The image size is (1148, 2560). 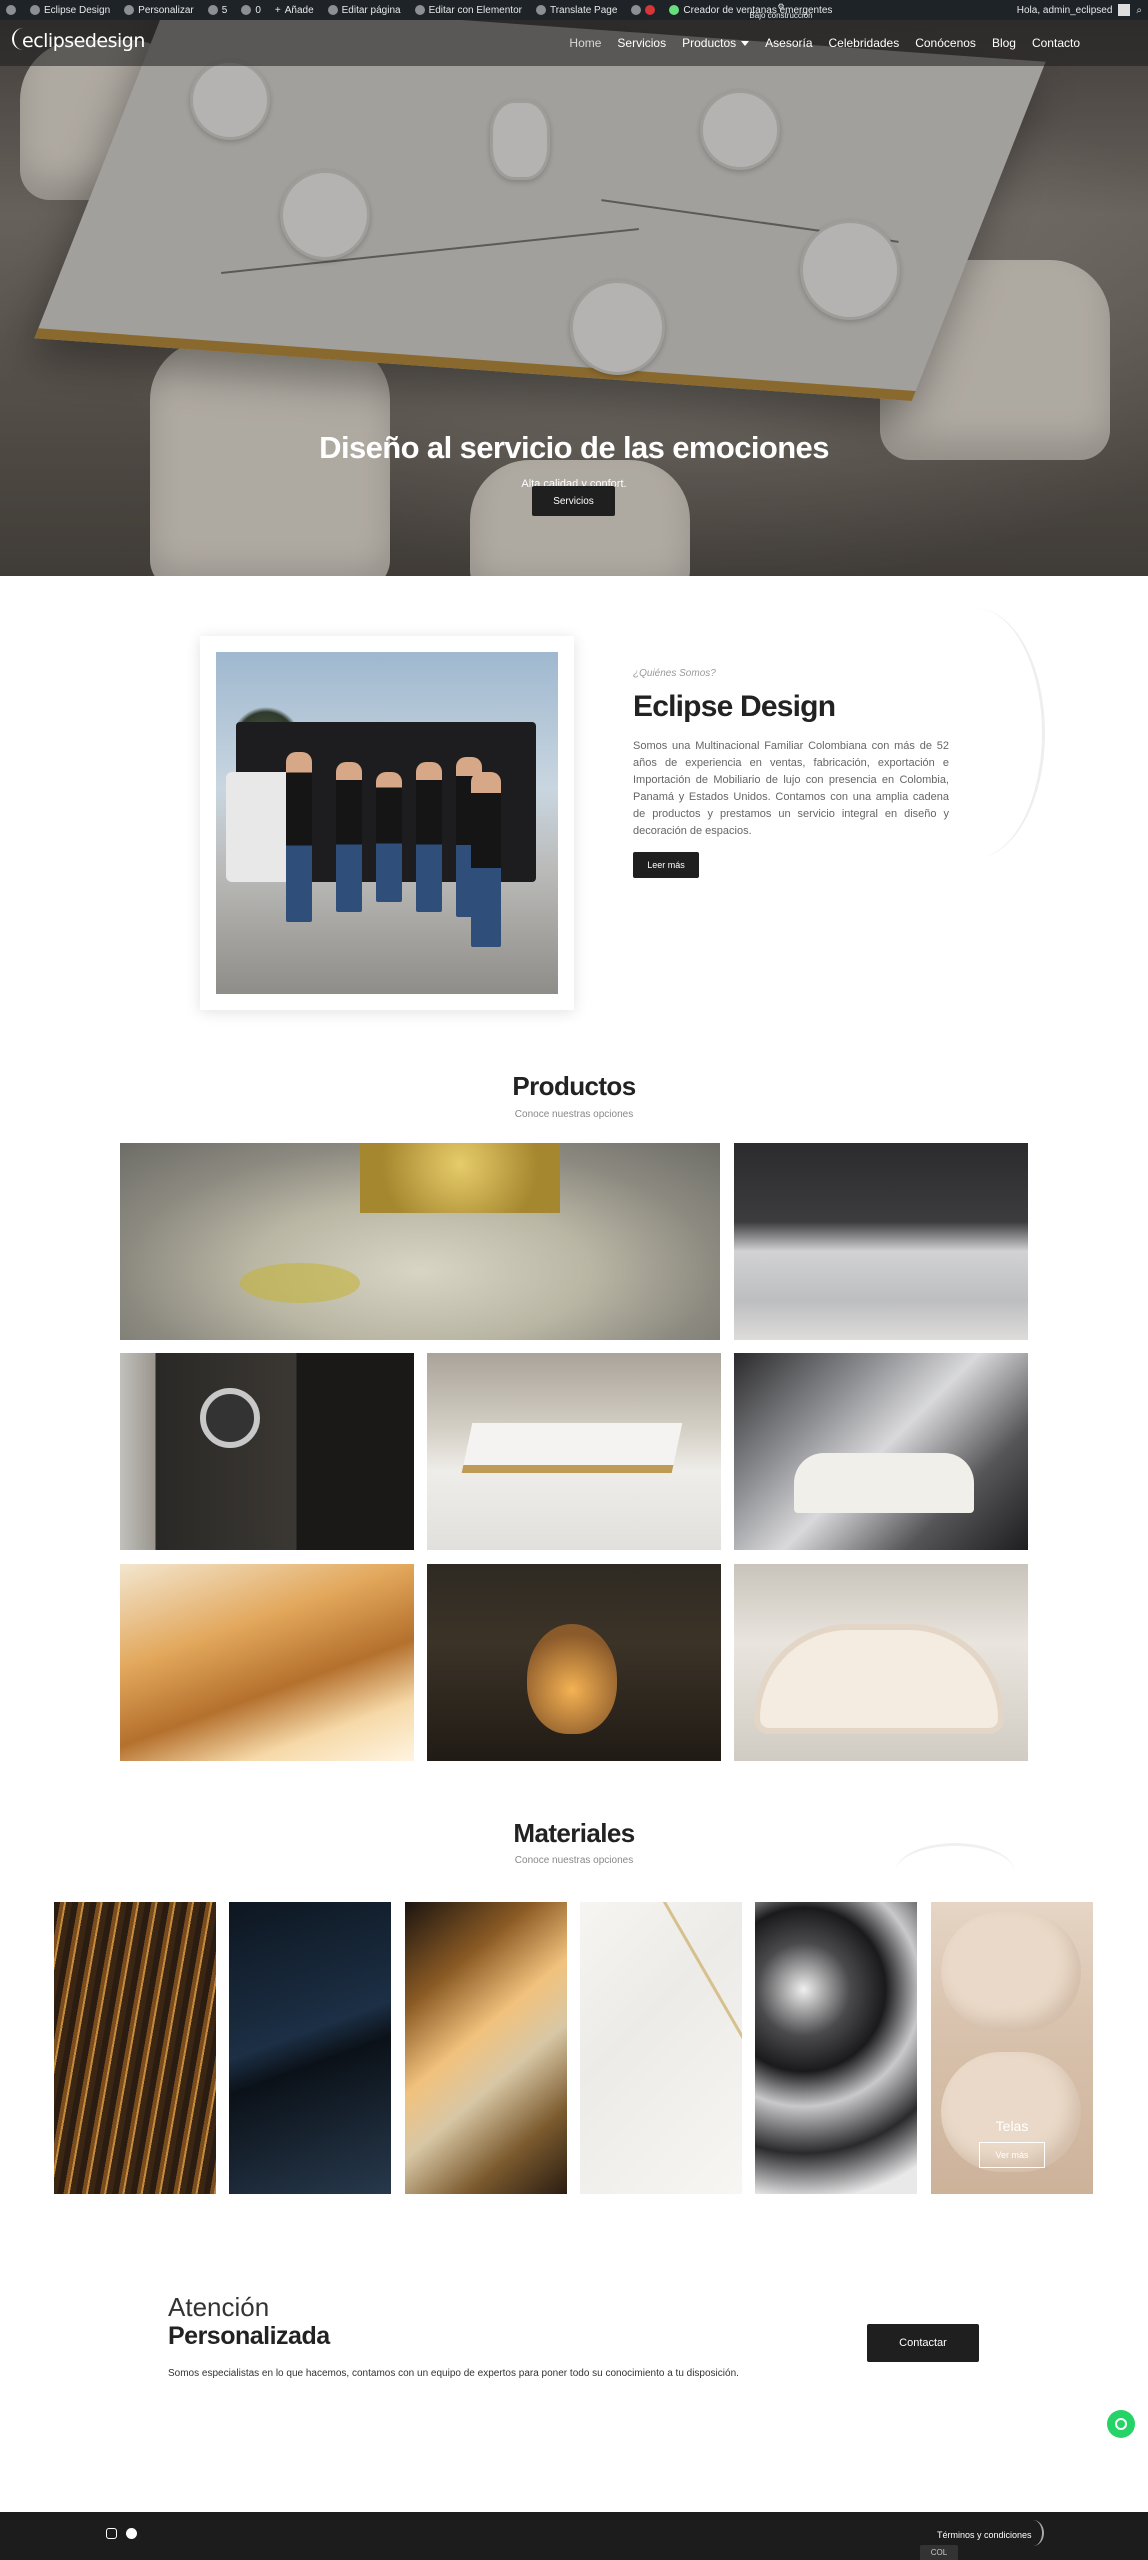 What do you see at coordinates (585, 43) in the screenshot?
I see `nav-item-home: Home` at bounding box center [585, 43].